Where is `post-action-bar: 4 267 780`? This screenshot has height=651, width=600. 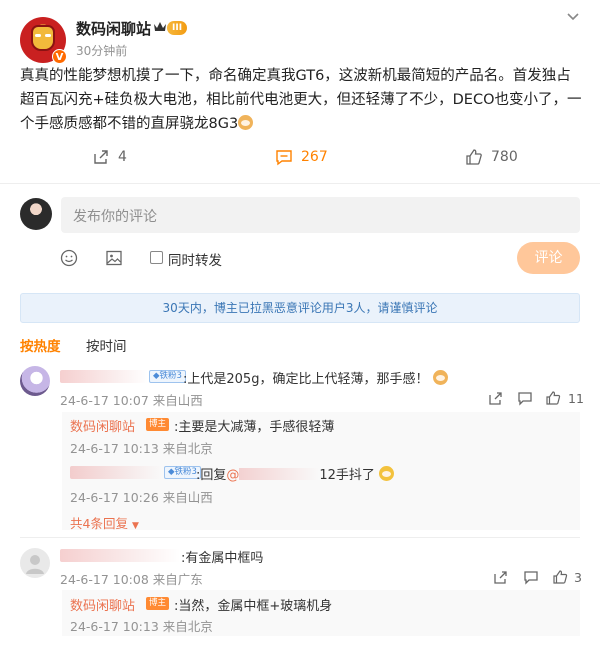 post-action-bar: 4 267 780 is located at coordinates (300, 160).